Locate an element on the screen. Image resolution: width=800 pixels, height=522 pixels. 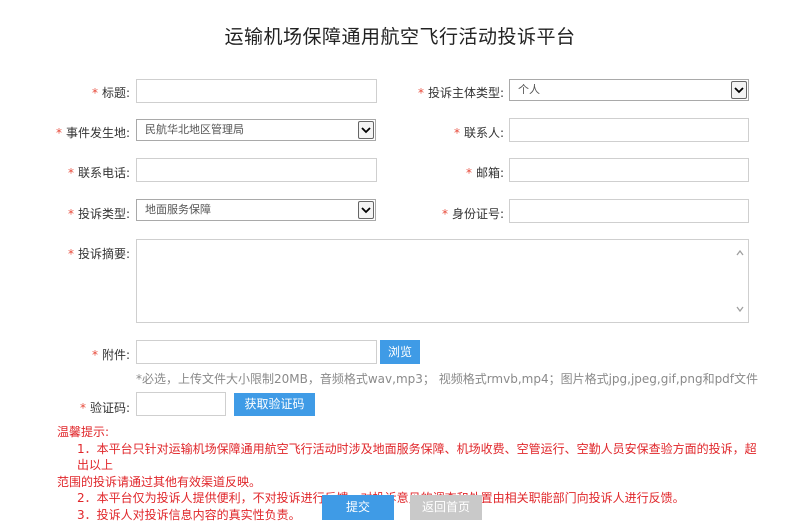
email-label: * 邮箱: is located at coordinates (484, 173).